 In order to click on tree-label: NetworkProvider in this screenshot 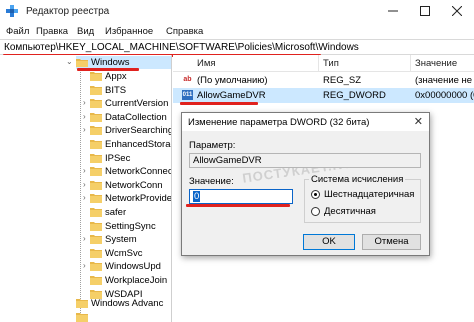, I will do `click(138, 199)`.